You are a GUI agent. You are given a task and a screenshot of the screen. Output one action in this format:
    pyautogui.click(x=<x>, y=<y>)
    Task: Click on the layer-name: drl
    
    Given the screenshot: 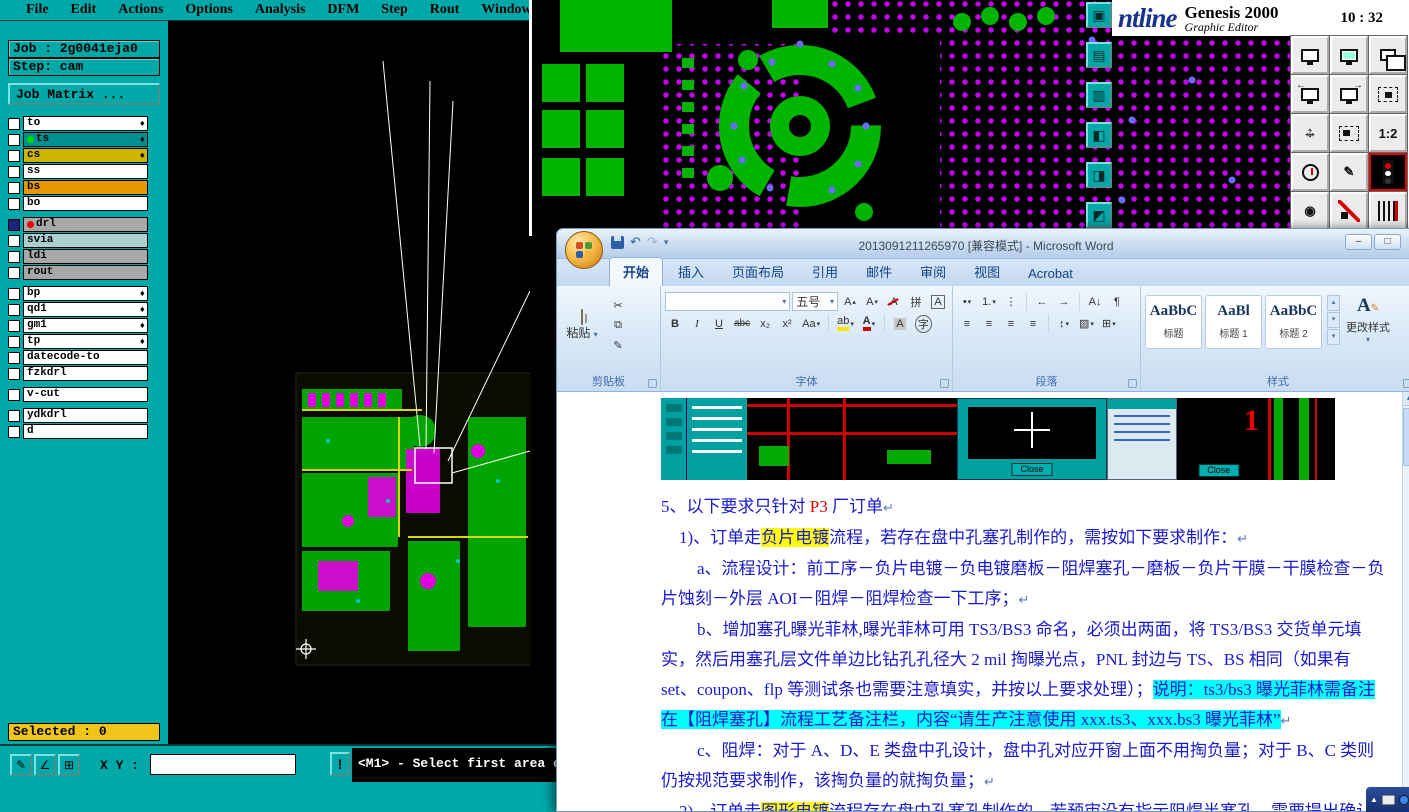 What is the action you would take?
    pyautogui.click(x=85, y=224)
    